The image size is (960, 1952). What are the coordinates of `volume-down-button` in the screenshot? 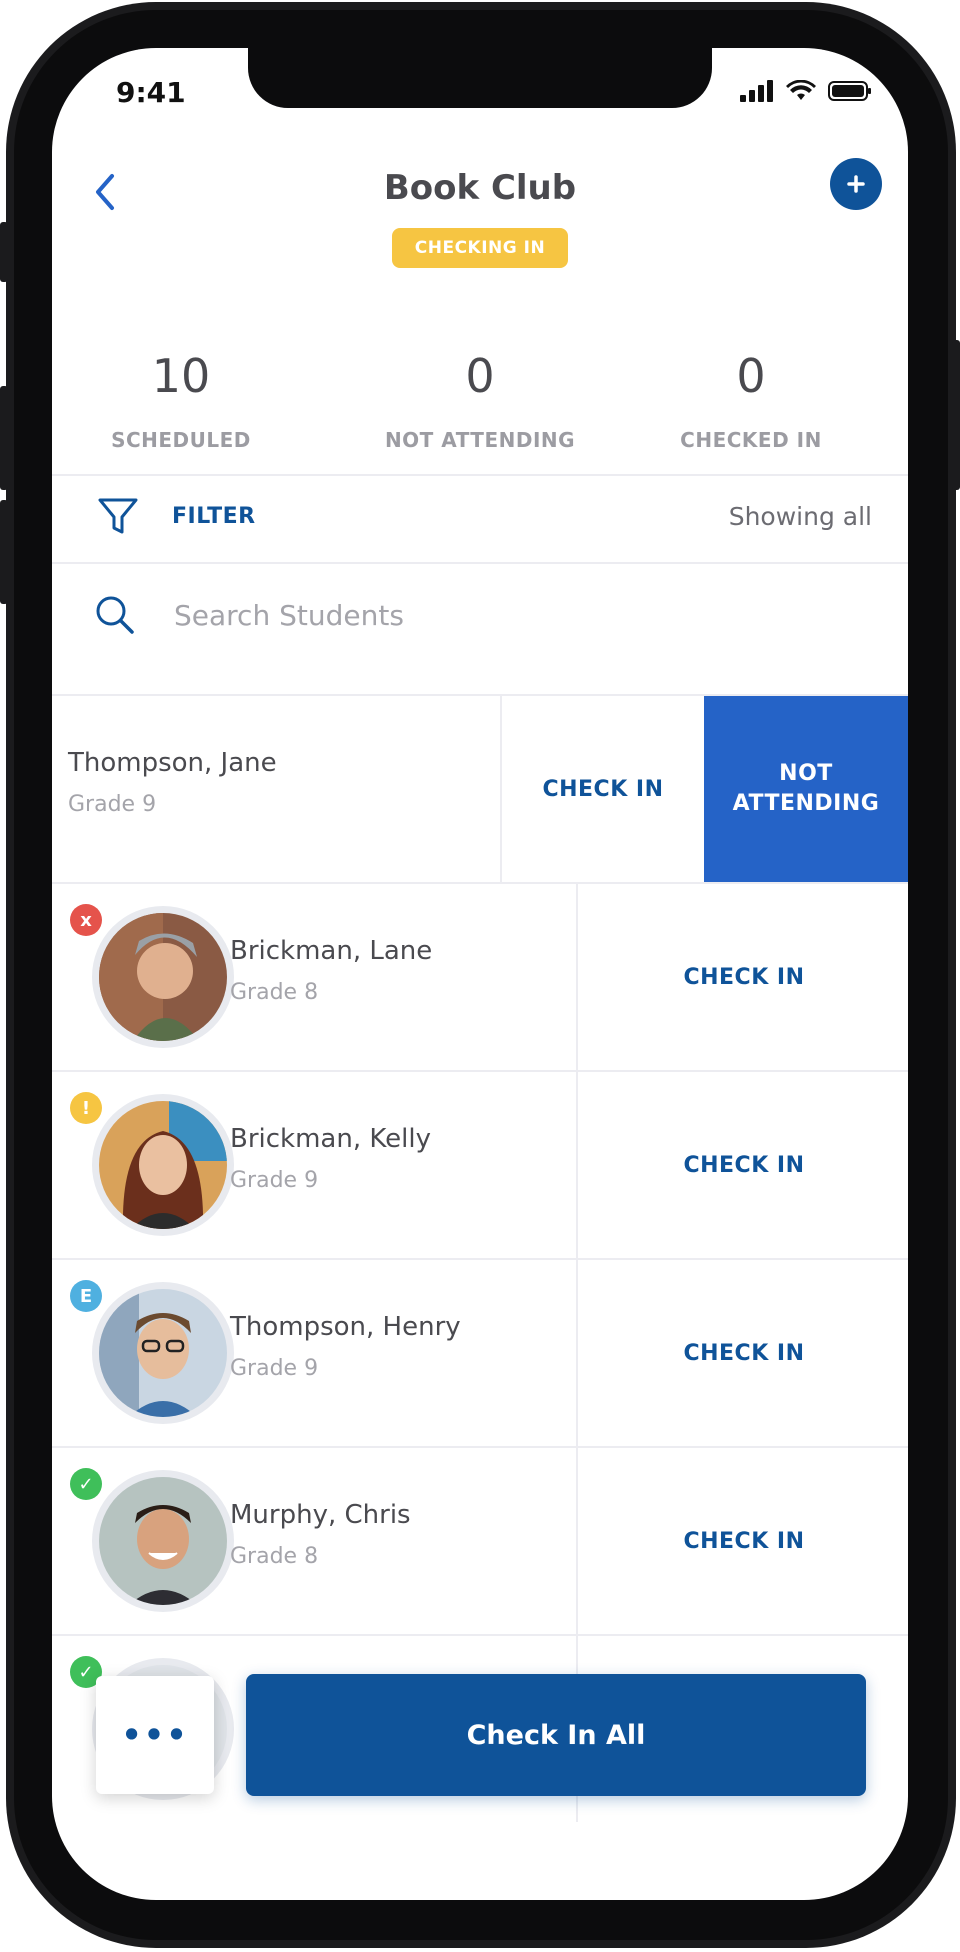 It's located at (4, 552).